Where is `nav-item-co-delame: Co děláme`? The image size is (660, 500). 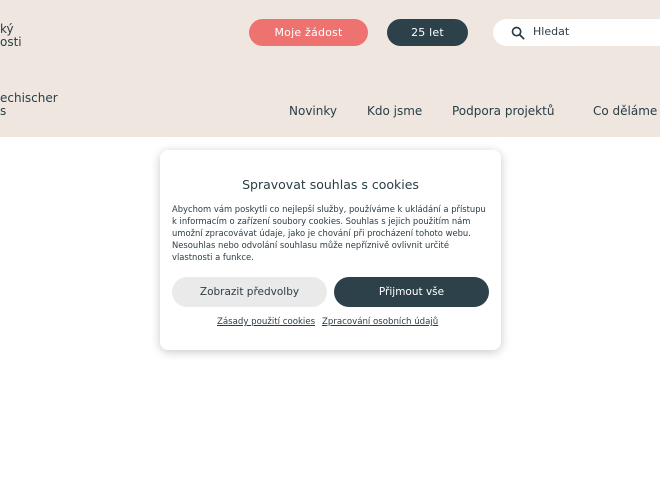 nav-item-co-delame: Co děláme is located at coordinates (625, 111).